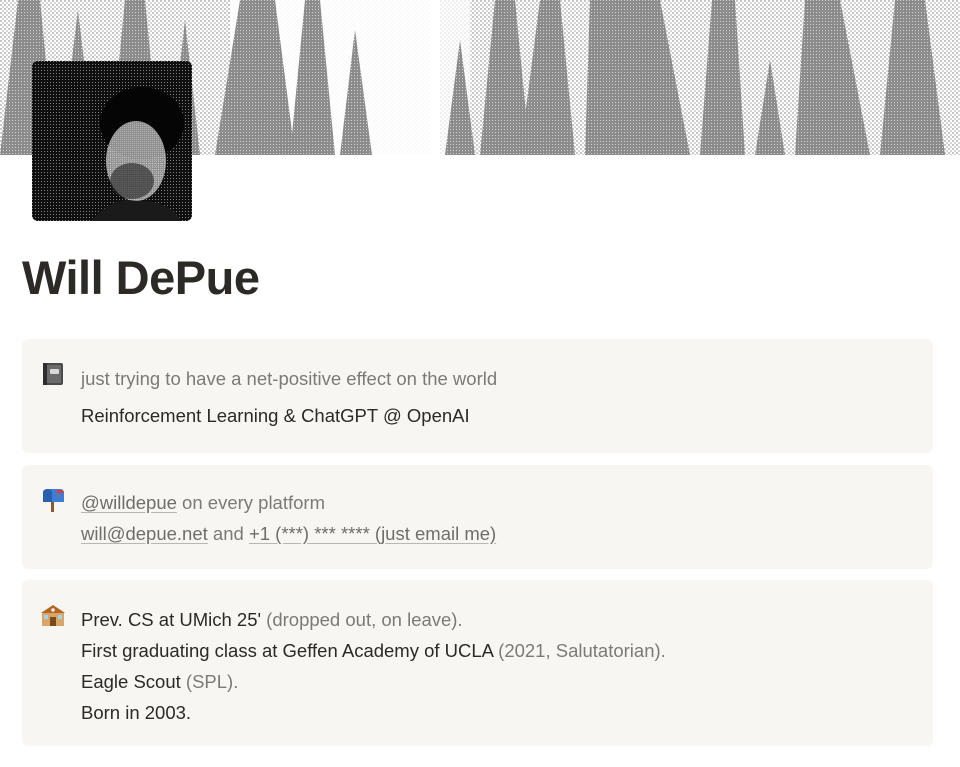  I want to click on phone-link: +1 (***) *** **** (just email me), so click(372, 533).